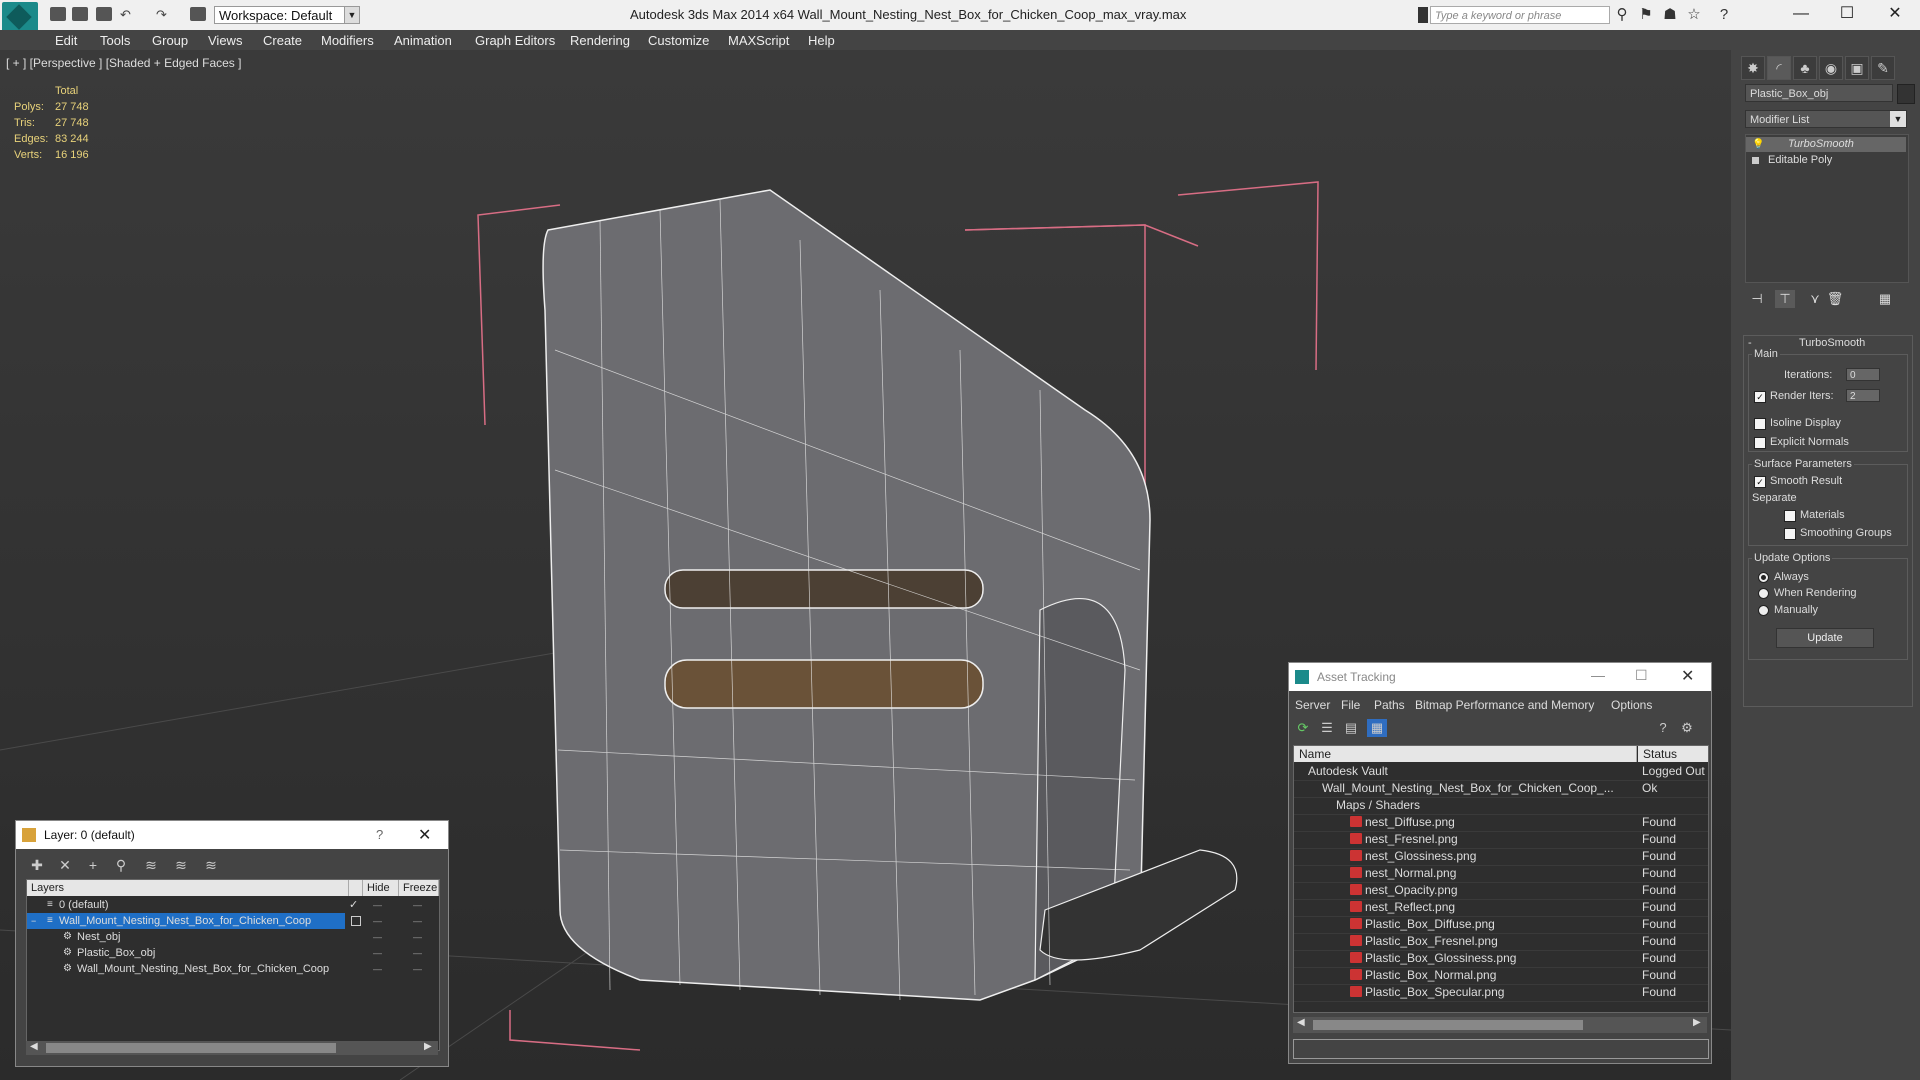 Image resolution: width=1920 pixels, height=1080 pixels. Describe the element at coordinates (1520, 15) in the screenshot. I see `search-input: Type a keyword or phrase` at that location.